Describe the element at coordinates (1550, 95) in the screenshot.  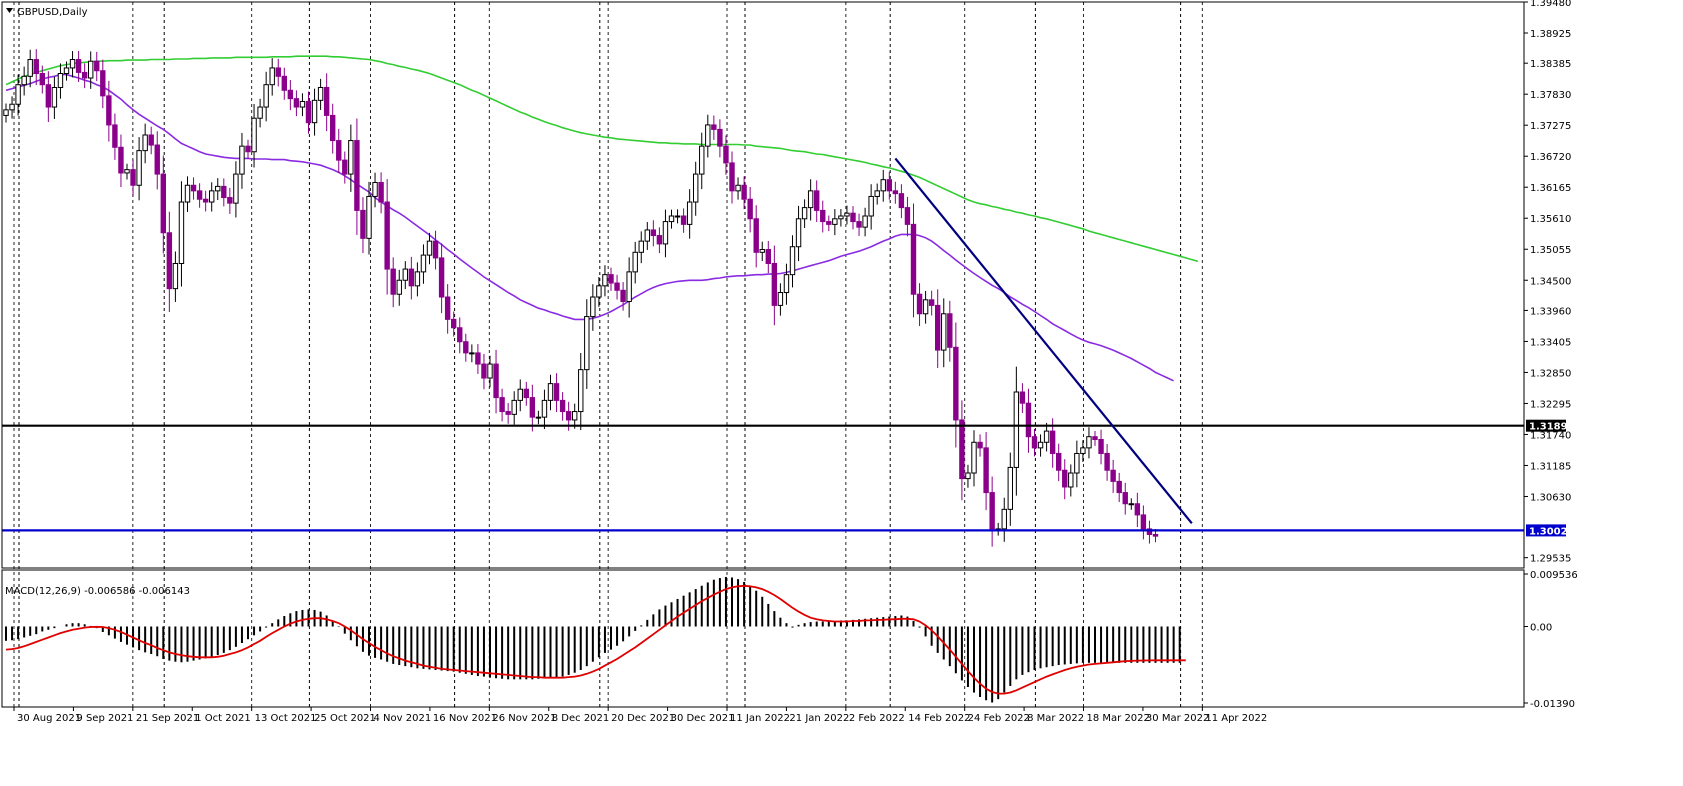
I see `price-tick-label: 1.37830` at that location.